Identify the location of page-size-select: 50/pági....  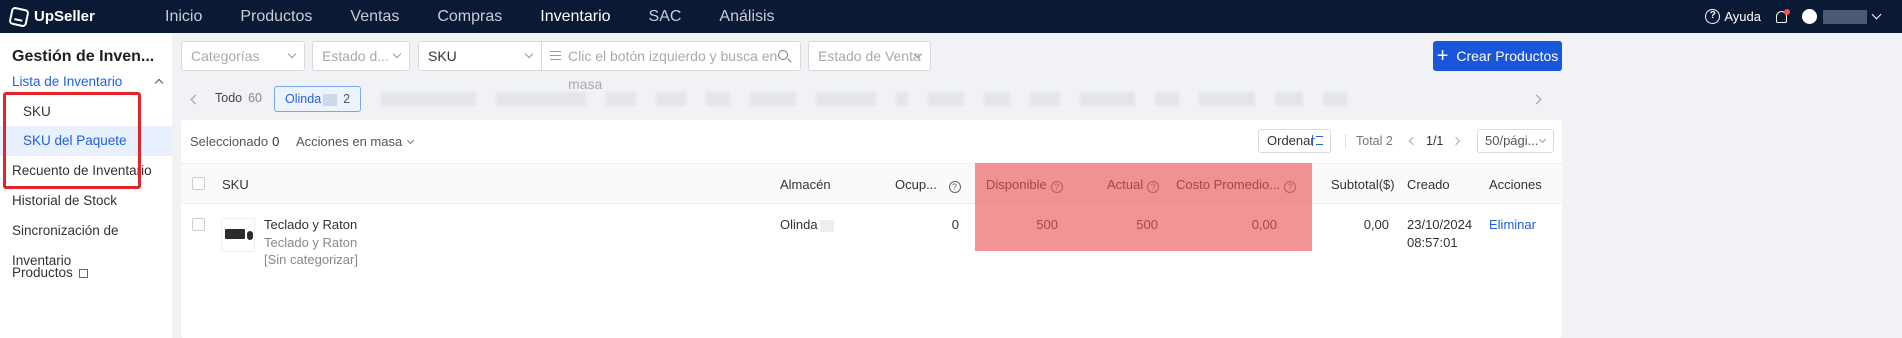
(1515, 141).